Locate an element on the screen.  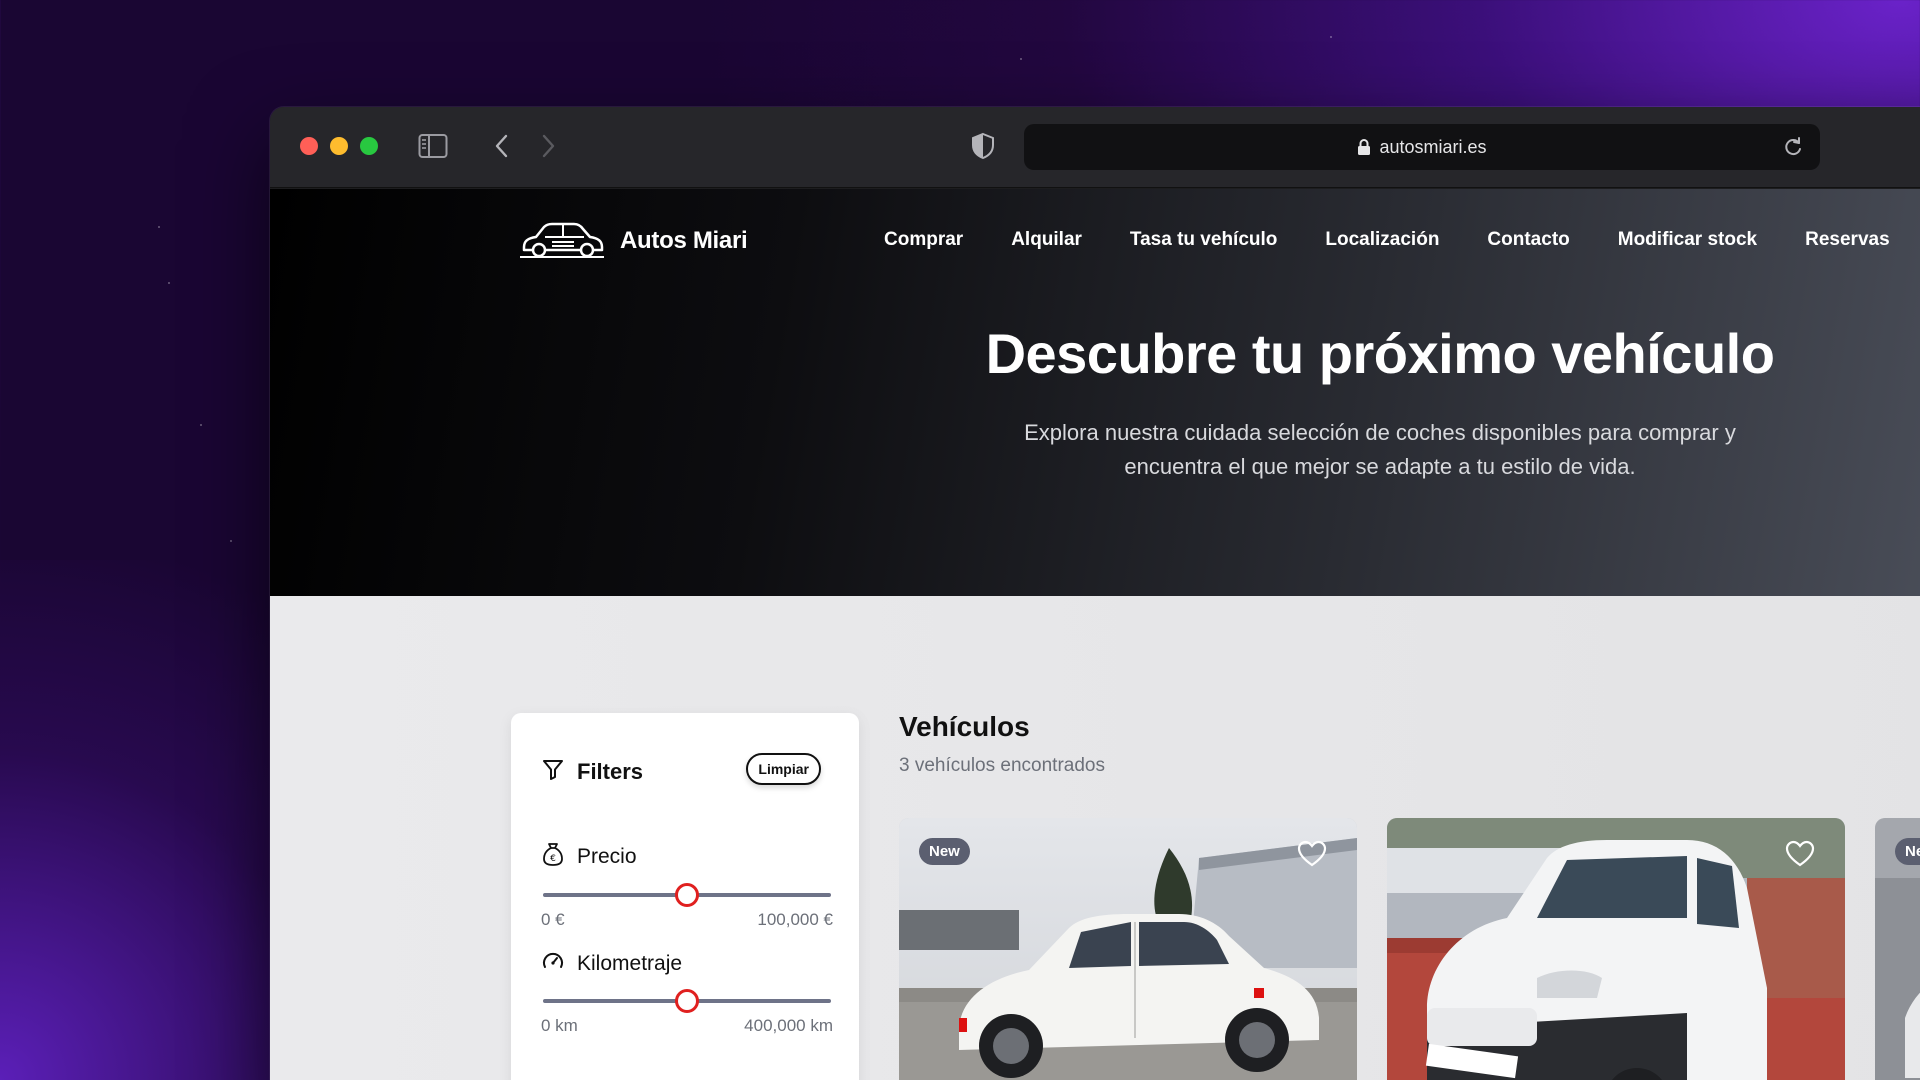
sidebar-toggle-icon is located at coordinates (433, 146).